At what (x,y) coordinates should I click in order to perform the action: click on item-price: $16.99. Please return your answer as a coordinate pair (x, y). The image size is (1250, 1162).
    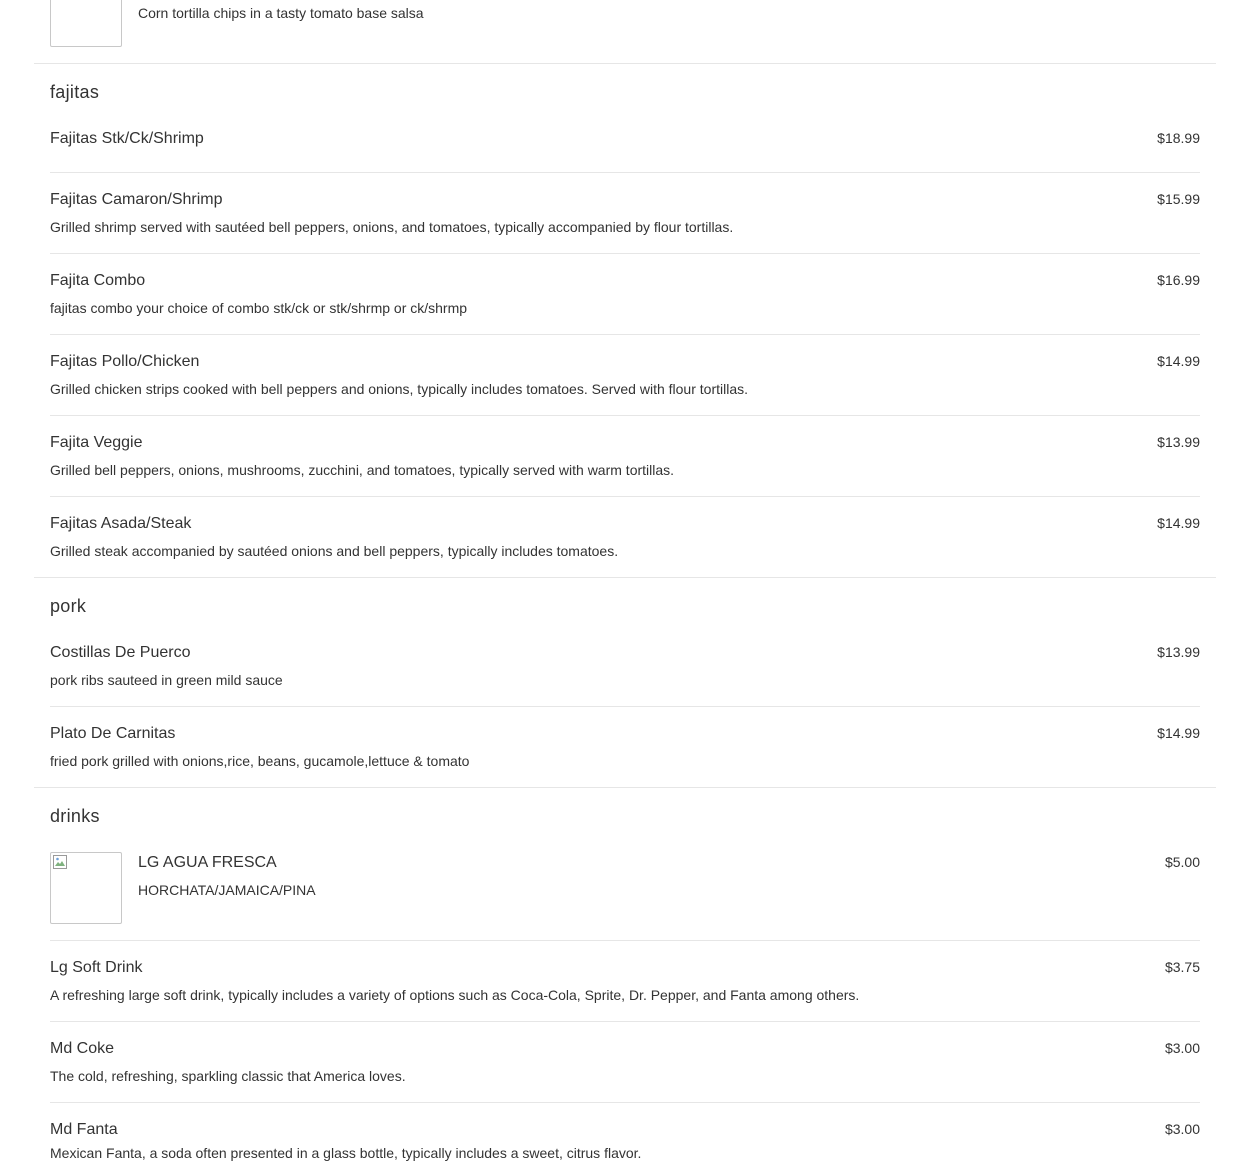
    Looking at the image, I should click on (1178, 280).